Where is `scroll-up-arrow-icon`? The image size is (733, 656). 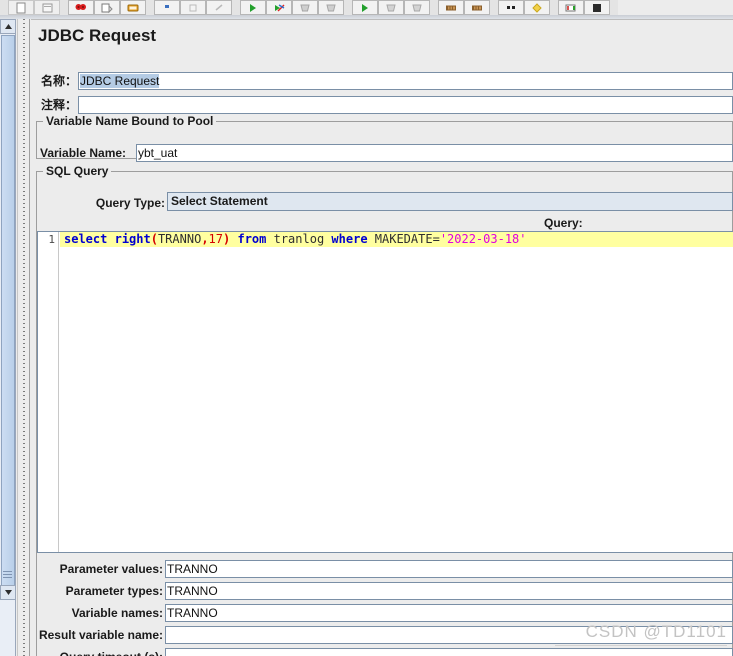
scroll-up-arrow-icon is located at coordinates (8, 26).